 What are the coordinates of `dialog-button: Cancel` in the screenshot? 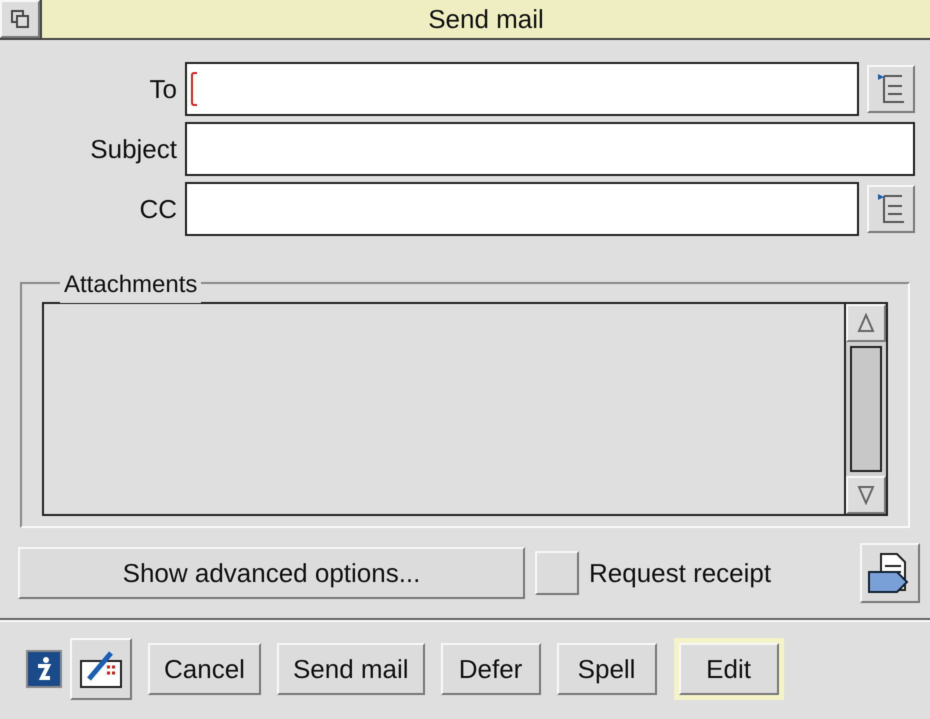 It's located at (204, 669).